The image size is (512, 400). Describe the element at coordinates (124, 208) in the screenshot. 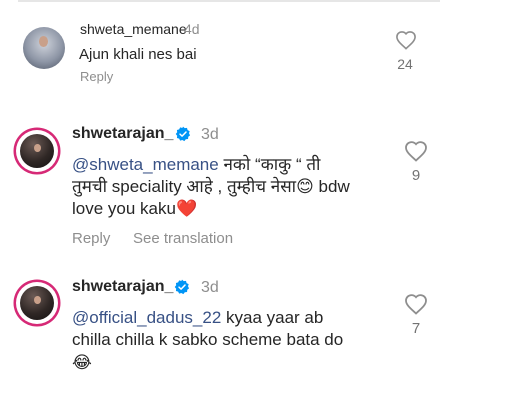

I see `comment-text: love you kaku` at that location.